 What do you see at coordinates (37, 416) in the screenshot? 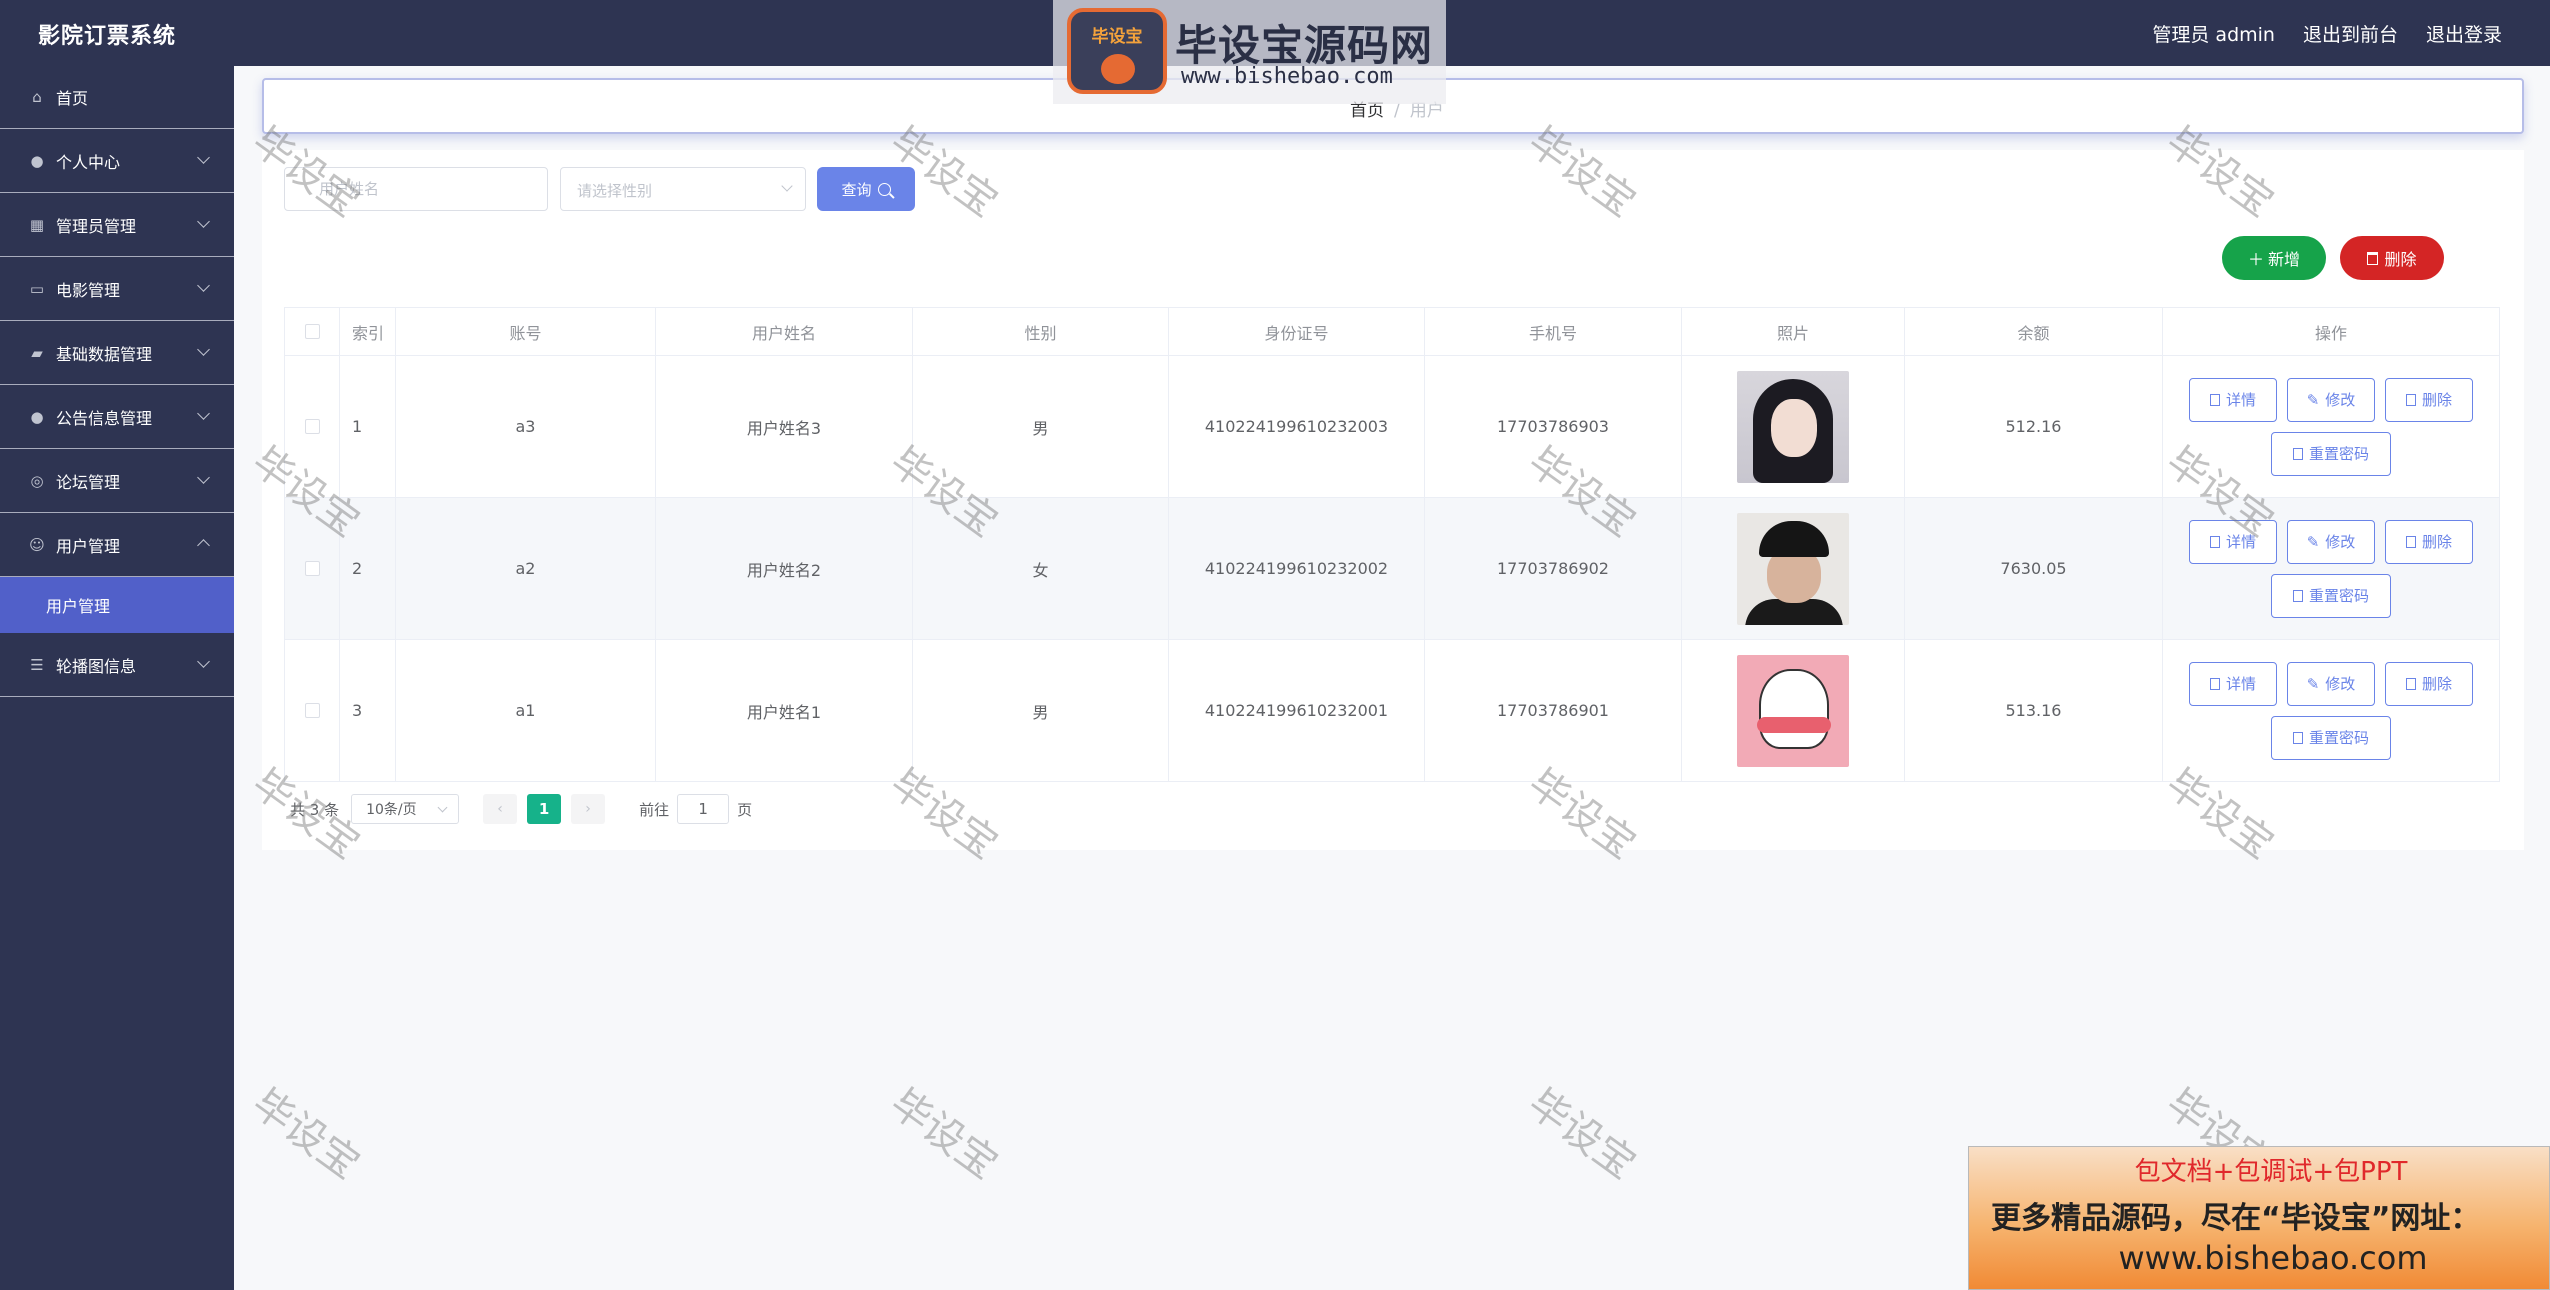
I see `user-icon: ●` at bounding box center [37, 416].